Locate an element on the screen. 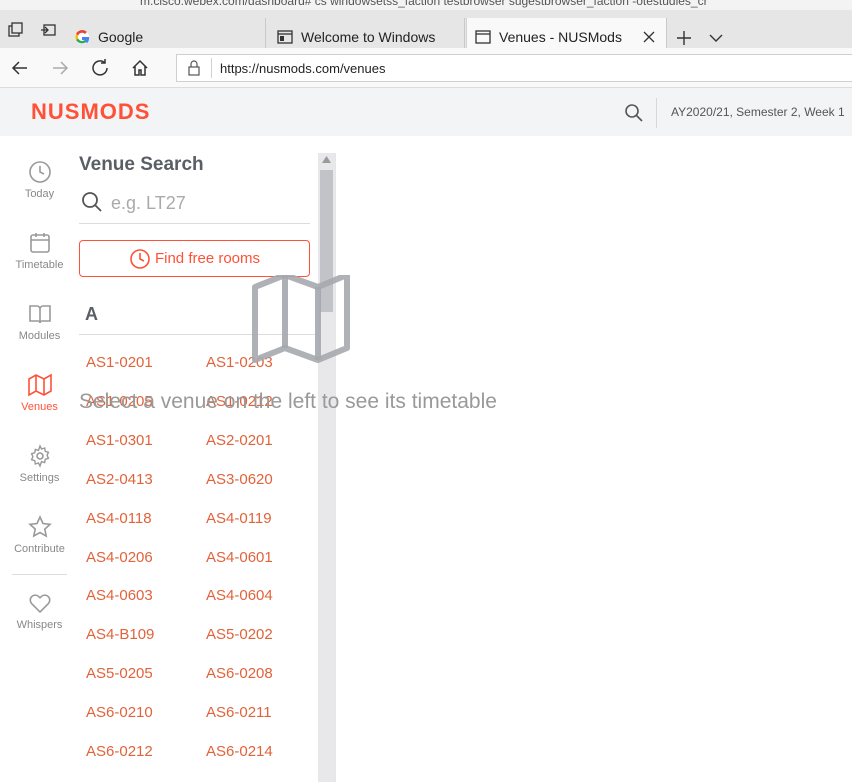 This screenshot has height=782, width=852. venue-search-input is located at coordinates (206, 203).